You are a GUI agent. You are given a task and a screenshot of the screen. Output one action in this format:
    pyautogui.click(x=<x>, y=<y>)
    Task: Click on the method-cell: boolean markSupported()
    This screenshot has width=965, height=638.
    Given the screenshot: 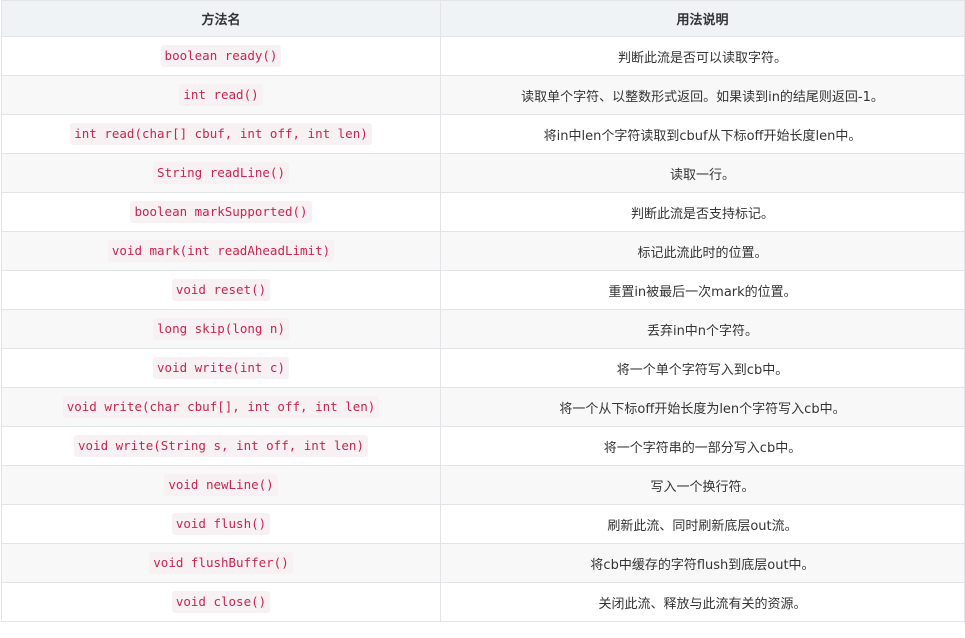 What is the action you would take?
    pyautogui.click(x=221, y=212)
    